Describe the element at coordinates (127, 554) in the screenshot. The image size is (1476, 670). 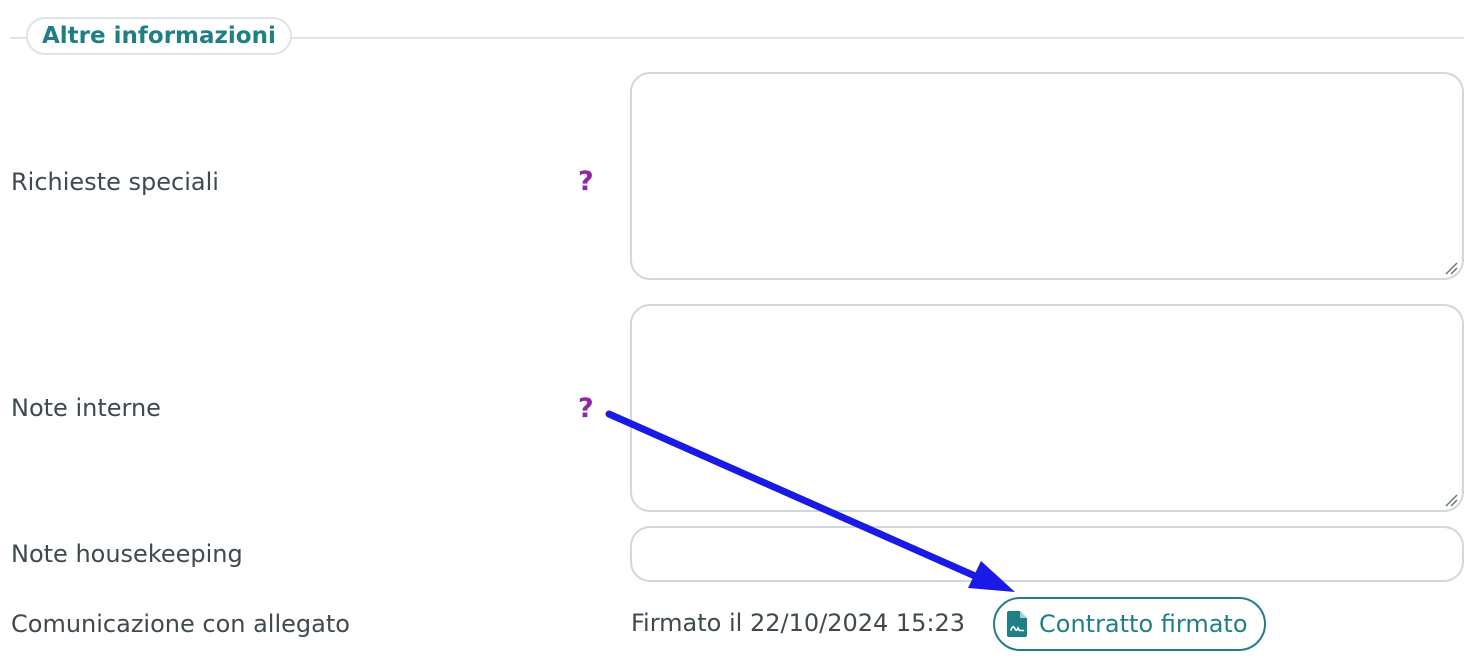
I see `housekeeping-notes-label: Note housekeeping` at that location.